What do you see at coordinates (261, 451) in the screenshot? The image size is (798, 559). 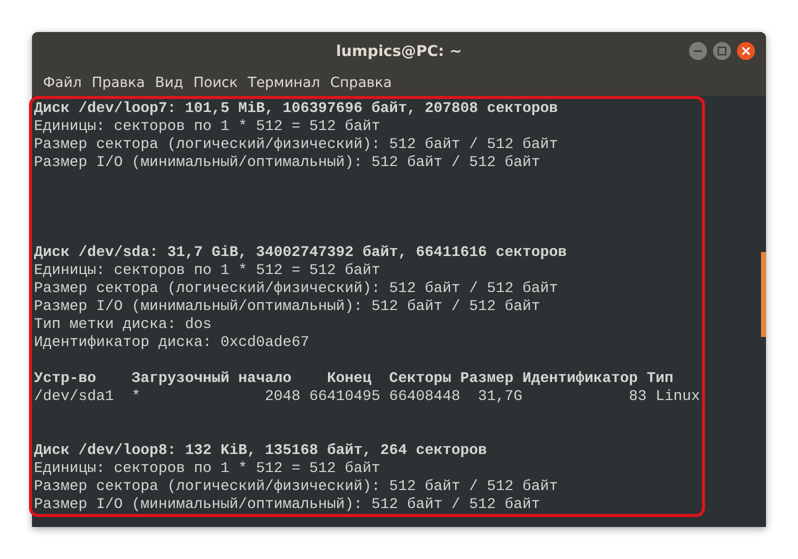 I see `terminal-line: Диск /dev/loop8: 132 KiB, 135168 байт, 264 секторов` at bounding box center [261, 451].